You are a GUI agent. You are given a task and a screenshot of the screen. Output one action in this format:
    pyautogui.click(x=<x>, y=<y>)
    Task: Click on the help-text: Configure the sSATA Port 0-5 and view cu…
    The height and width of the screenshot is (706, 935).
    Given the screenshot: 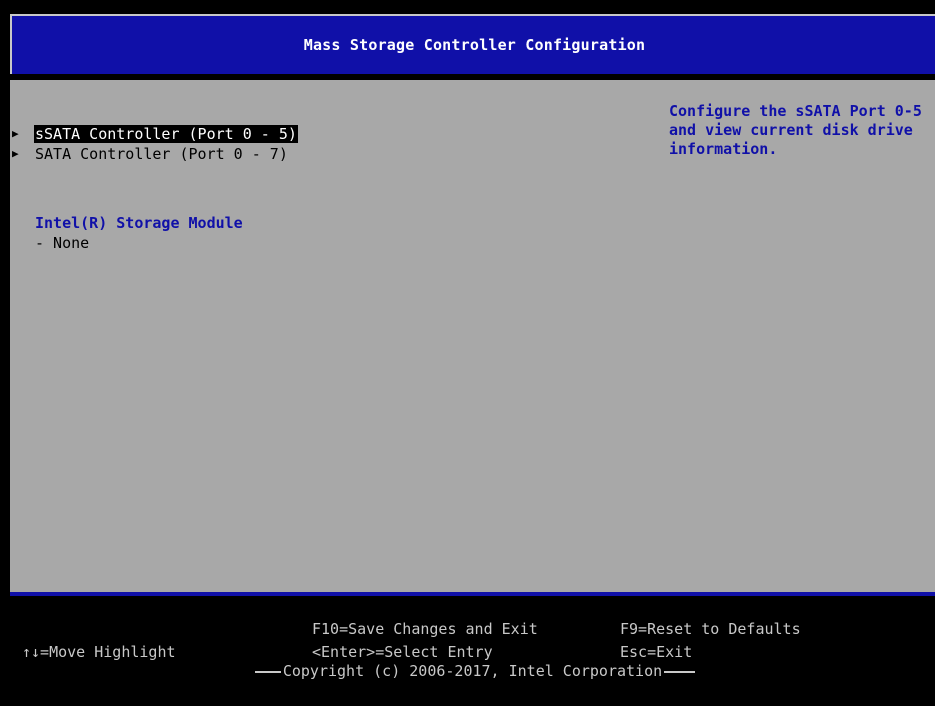 What is the action you would take?
    pyautogui.click(x=802, y=130)
    